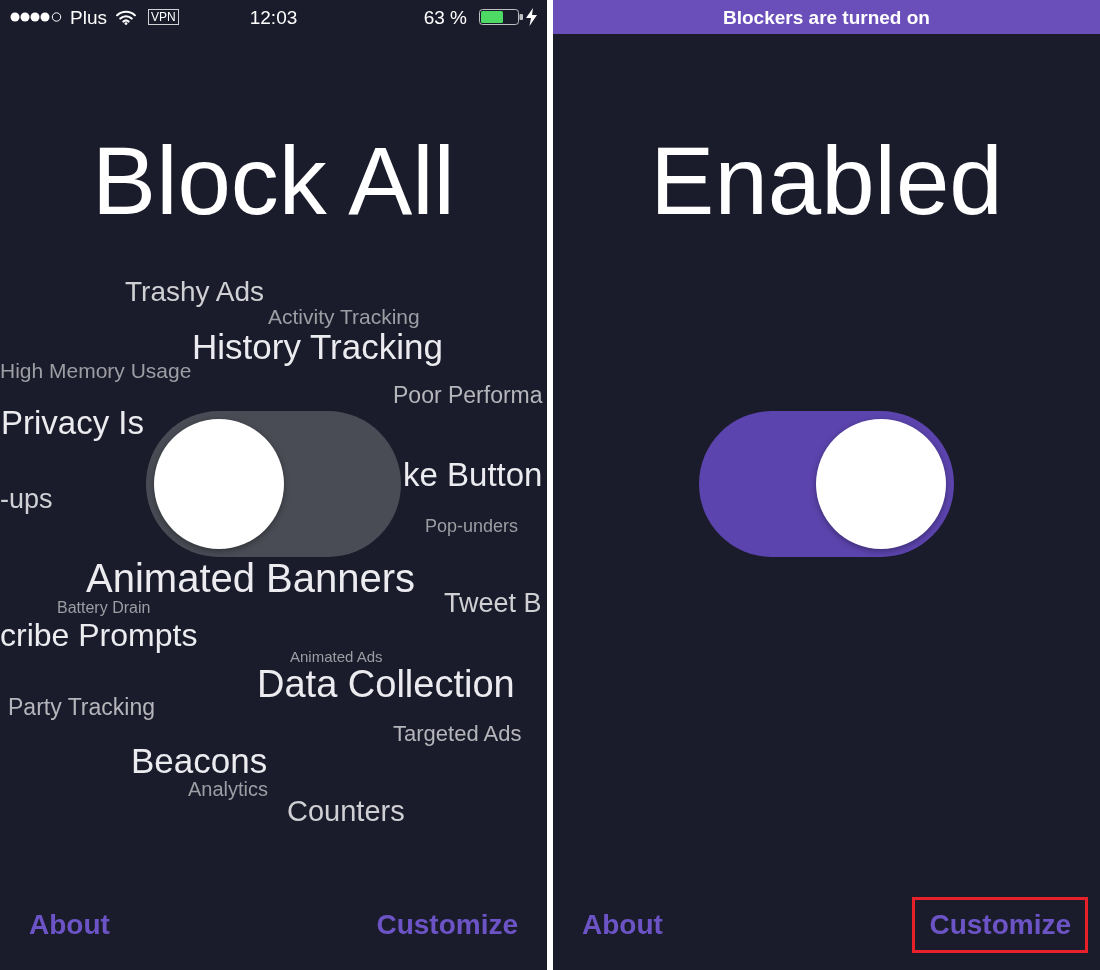 Image resolution: width=1100 pixels, height=970 pixels. What do you see at coordinates (344, 316) in the screenshot?
I see `cloud-word: Activity Tracking` at bounding box center [344, 316].